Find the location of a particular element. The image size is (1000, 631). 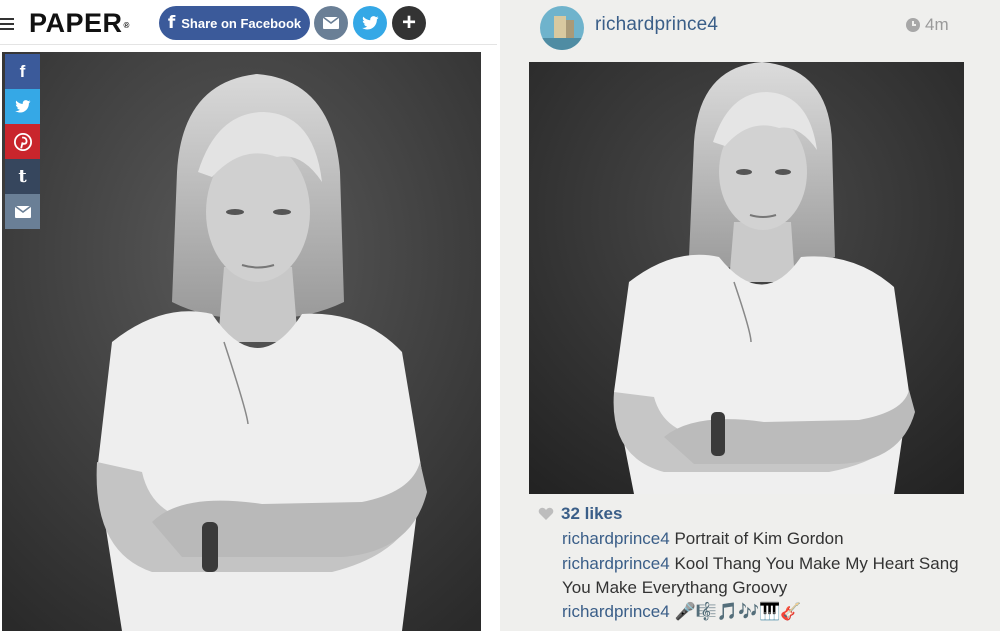

clock-icon is located at coordinates (913, 25).